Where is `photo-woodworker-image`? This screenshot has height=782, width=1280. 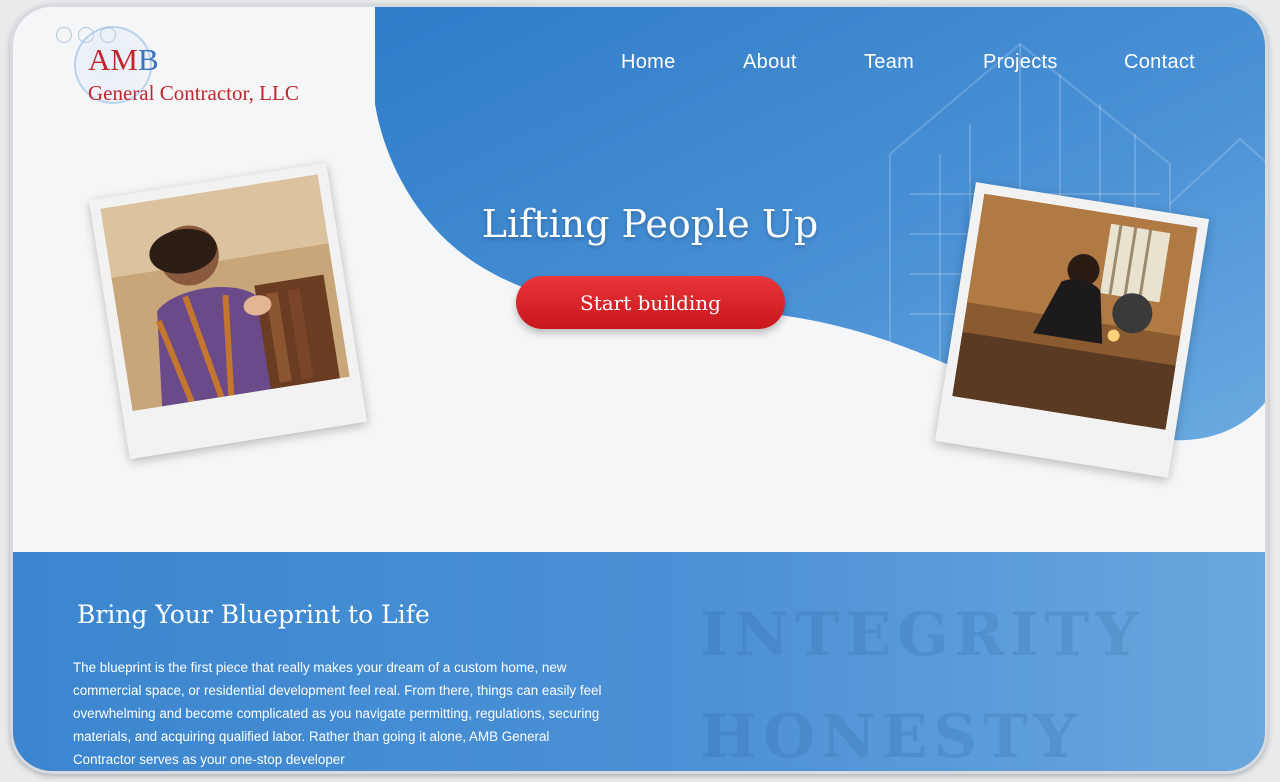 photo-woodworker-image is located at coordinates (225, 293).